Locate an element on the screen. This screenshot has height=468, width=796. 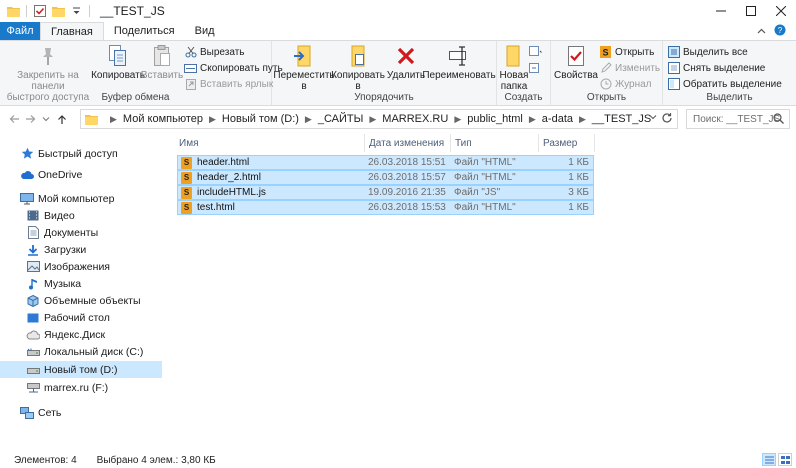
new-folder-icon is located at coordinates (58, 11).